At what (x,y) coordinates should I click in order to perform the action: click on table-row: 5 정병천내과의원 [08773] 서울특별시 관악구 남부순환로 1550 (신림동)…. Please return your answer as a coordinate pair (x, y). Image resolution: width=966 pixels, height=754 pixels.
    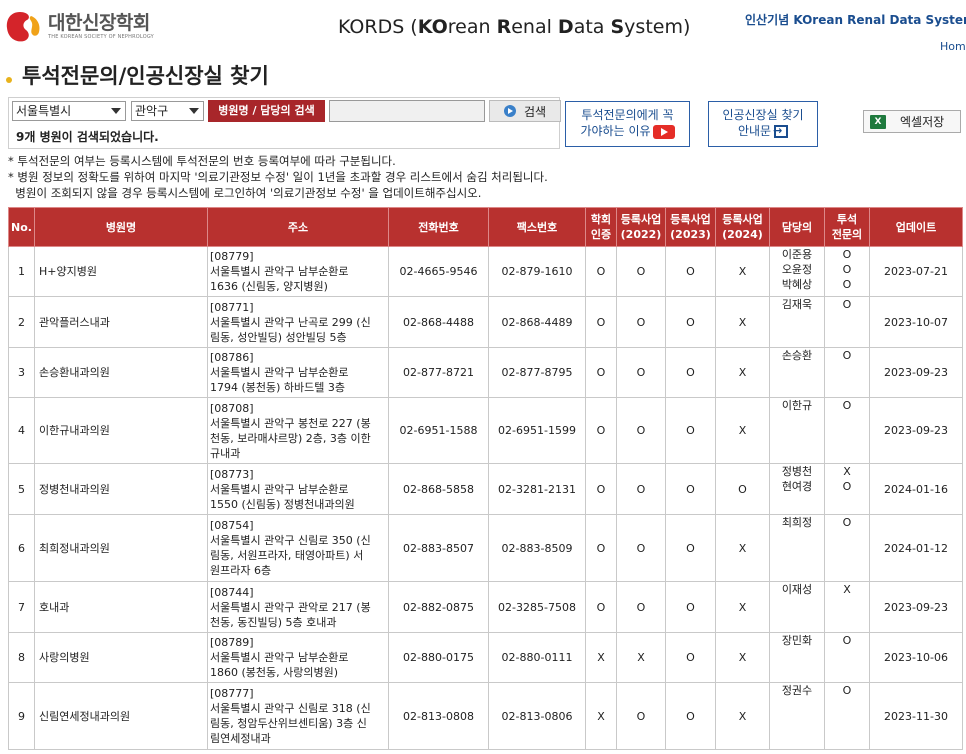
    Looking at the image, I should click on (485, 489).